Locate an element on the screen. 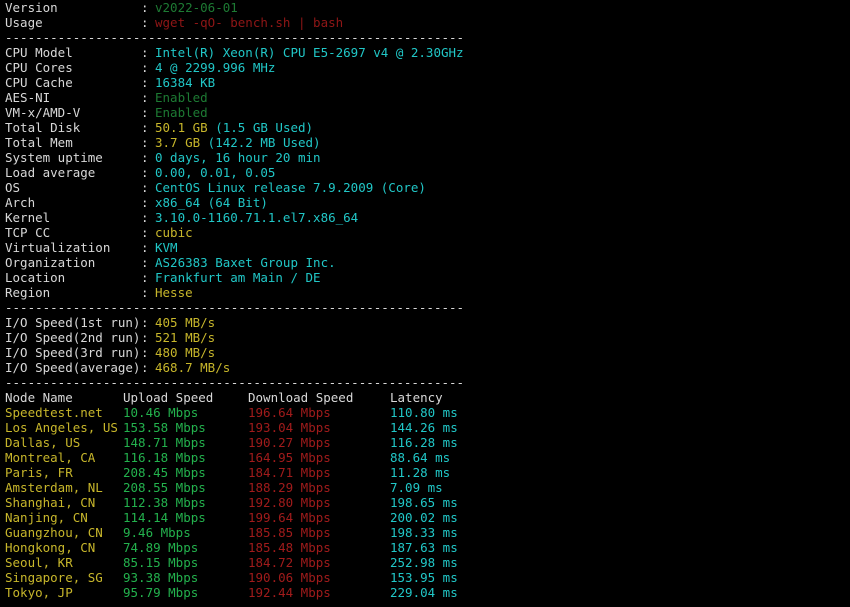 The width and height of the screenshot is (850, 607). row-region-value: Hesse is located at coordinates (174, 292).